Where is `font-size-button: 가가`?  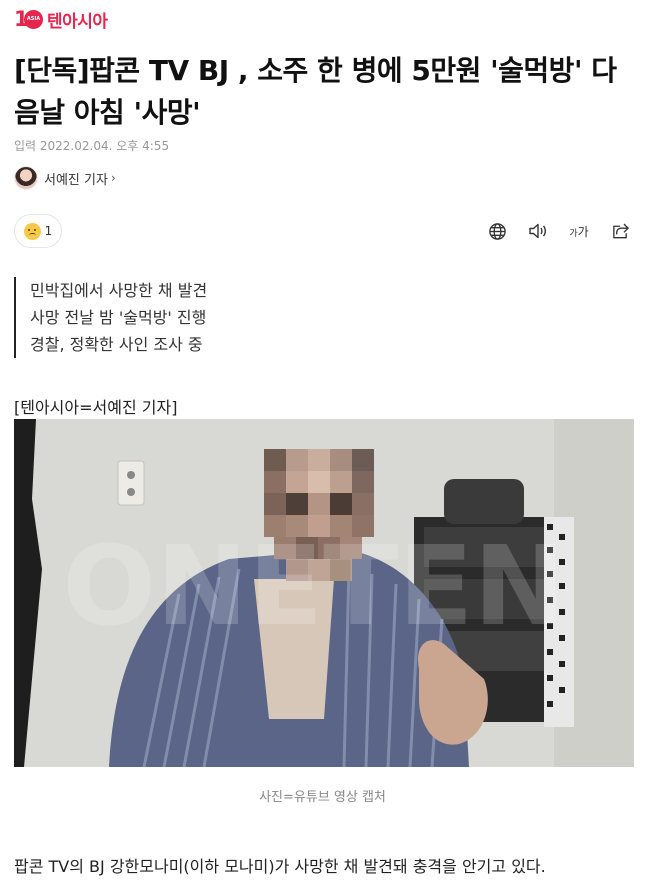 font-size-button: 가가 is located at coordinates (579, 231).